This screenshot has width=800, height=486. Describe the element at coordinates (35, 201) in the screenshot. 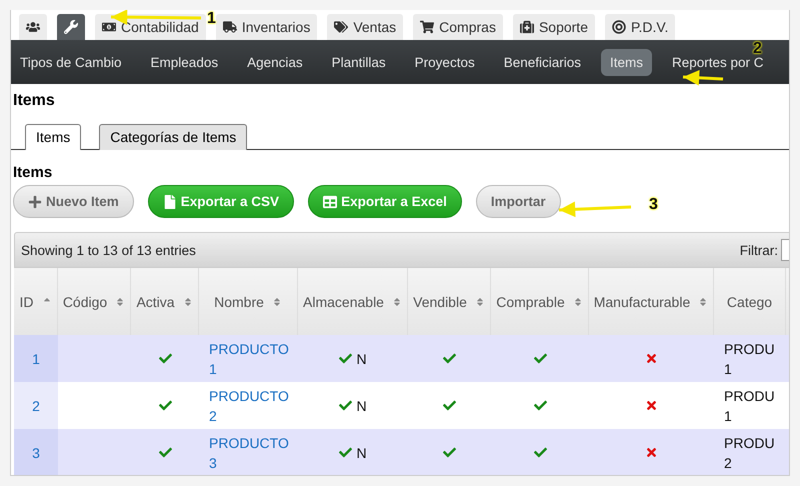

I see `plus-icon` at that location.